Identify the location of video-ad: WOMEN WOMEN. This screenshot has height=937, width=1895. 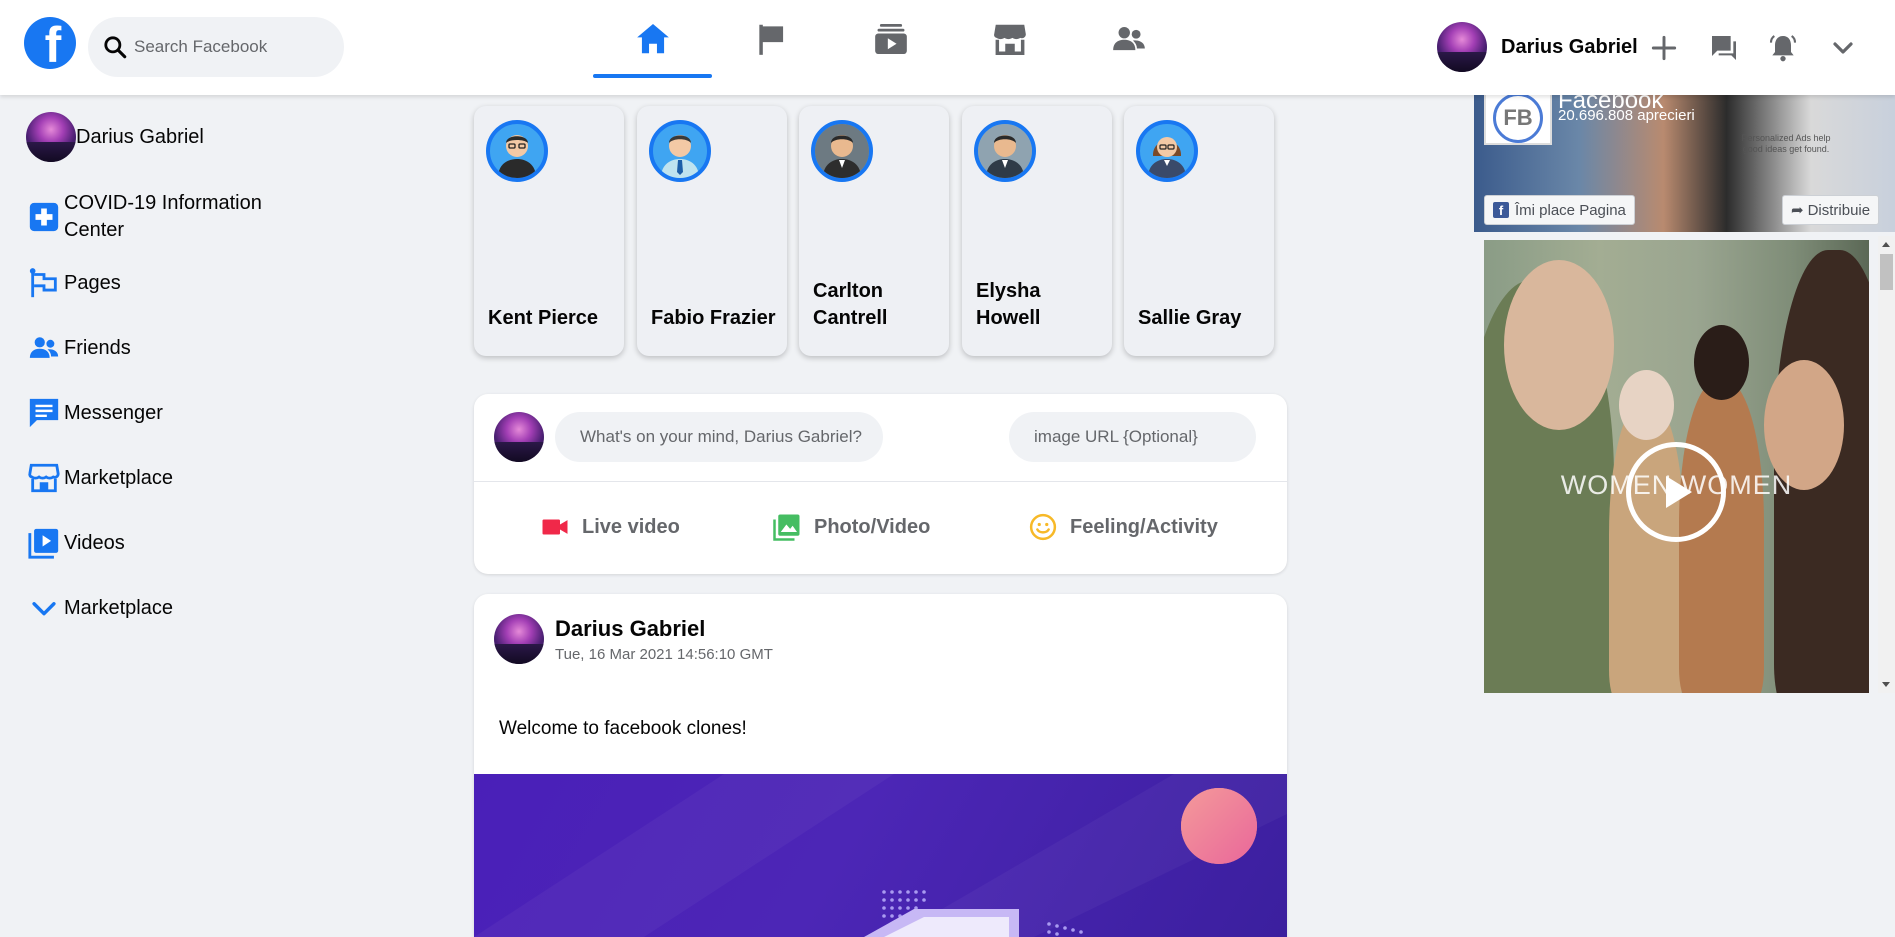
(1676, 466).